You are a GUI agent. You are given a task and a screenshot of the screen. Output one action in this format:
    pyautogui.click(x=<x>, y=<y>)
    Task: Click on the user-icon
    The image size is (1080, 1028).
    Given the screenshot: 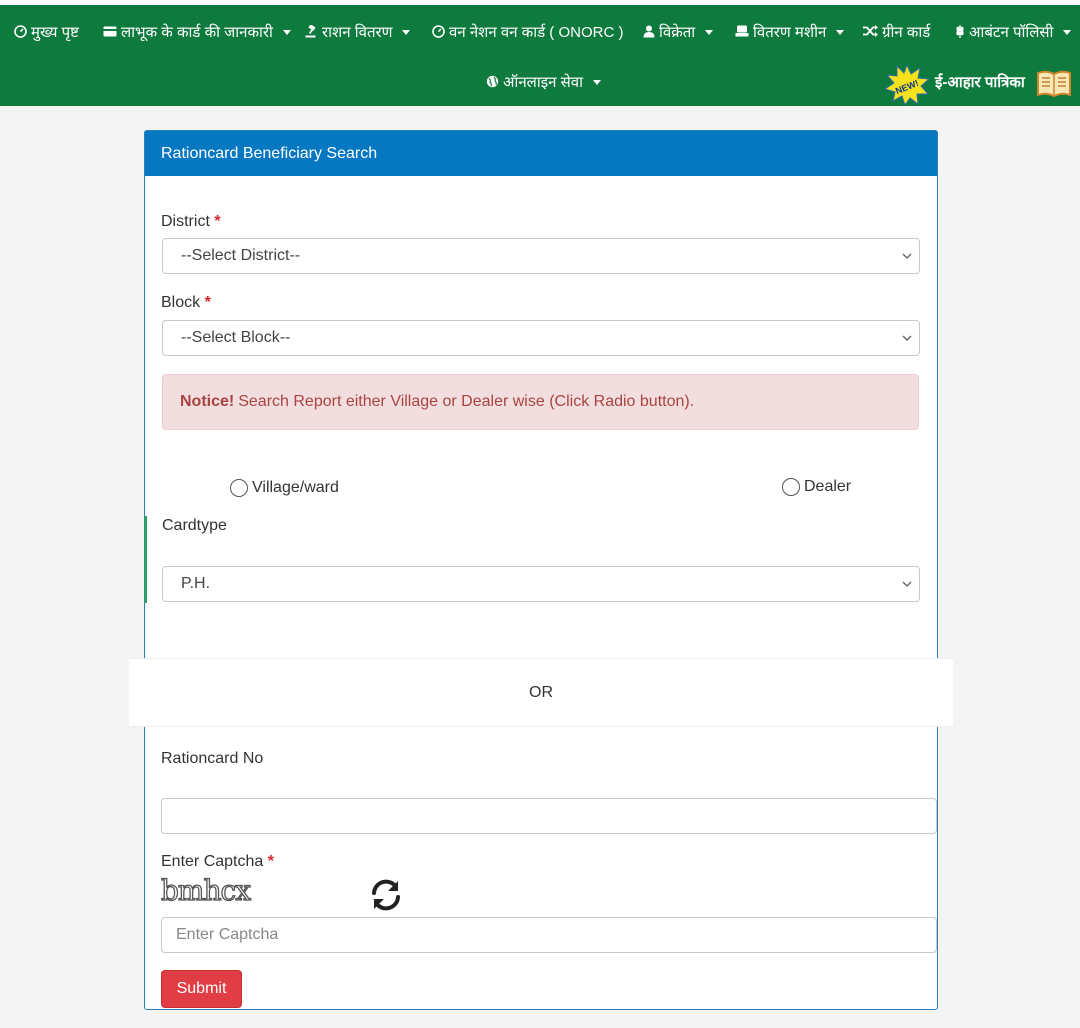 What is the action you would take?
    pyautogui.click(x=649, y=32)
    